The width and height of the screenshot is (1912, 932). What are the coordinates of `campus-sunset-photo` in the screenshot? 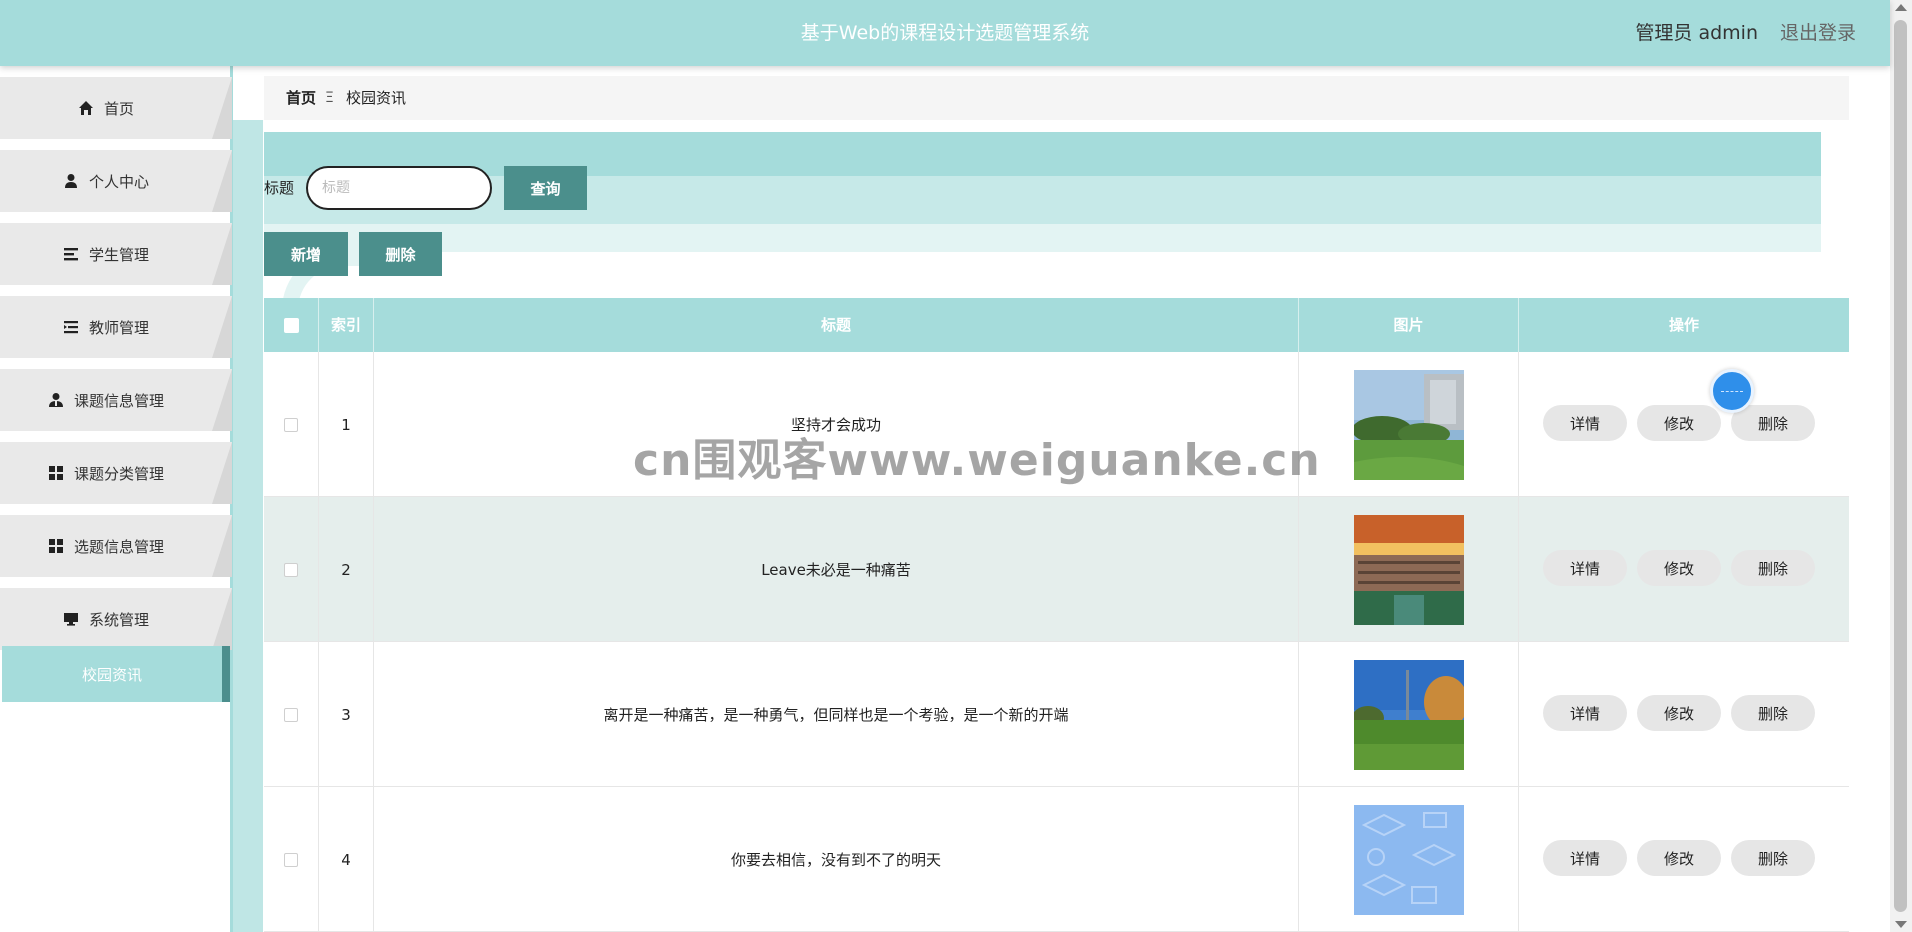 It's located at (1408, 569).